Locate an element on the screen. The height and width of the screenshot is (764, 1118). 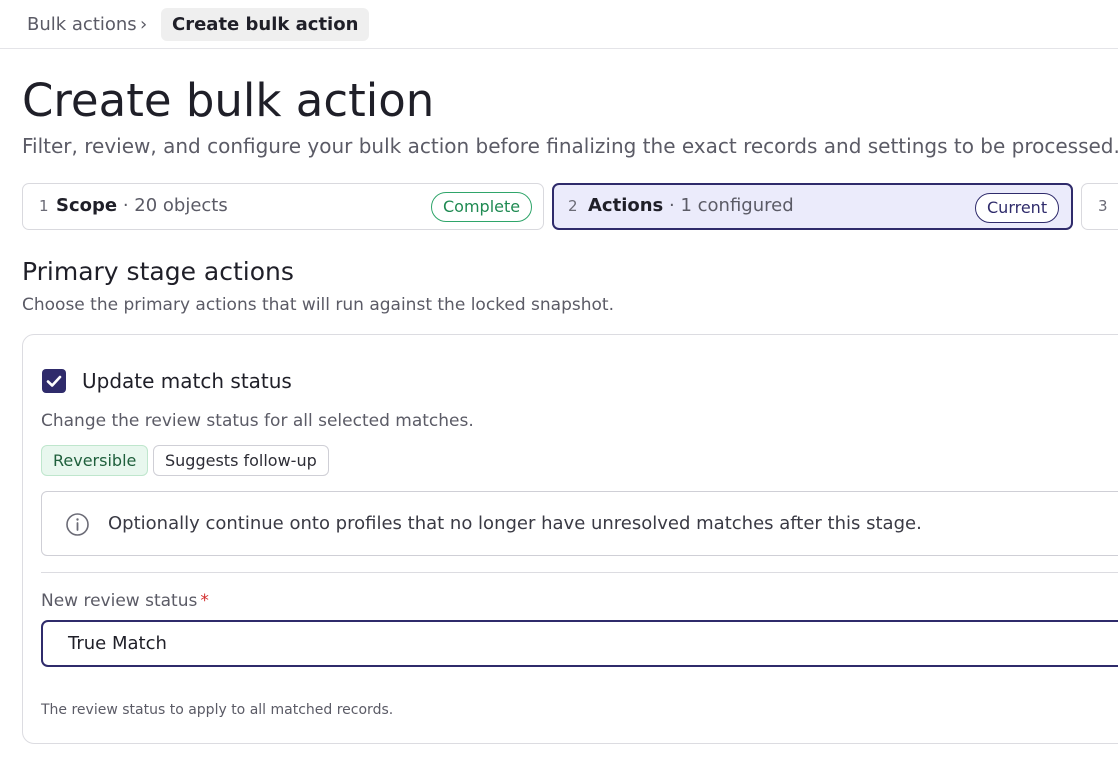
complete-badge: Complete is located at coordinates (482, 207).